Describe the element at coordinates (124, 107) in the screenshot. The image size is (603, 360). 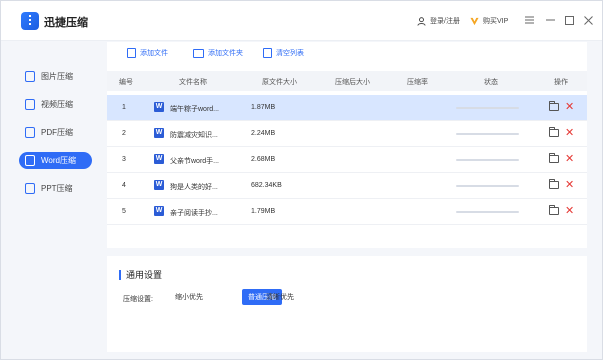
I see `row-index: 1` at that location.